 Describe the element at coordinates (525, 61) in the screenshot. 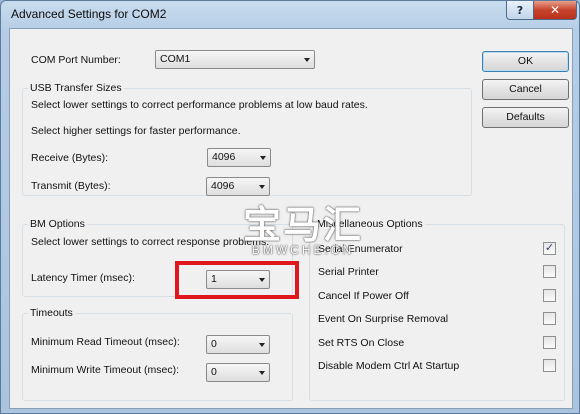

I see `ok-button: OK` at that location.